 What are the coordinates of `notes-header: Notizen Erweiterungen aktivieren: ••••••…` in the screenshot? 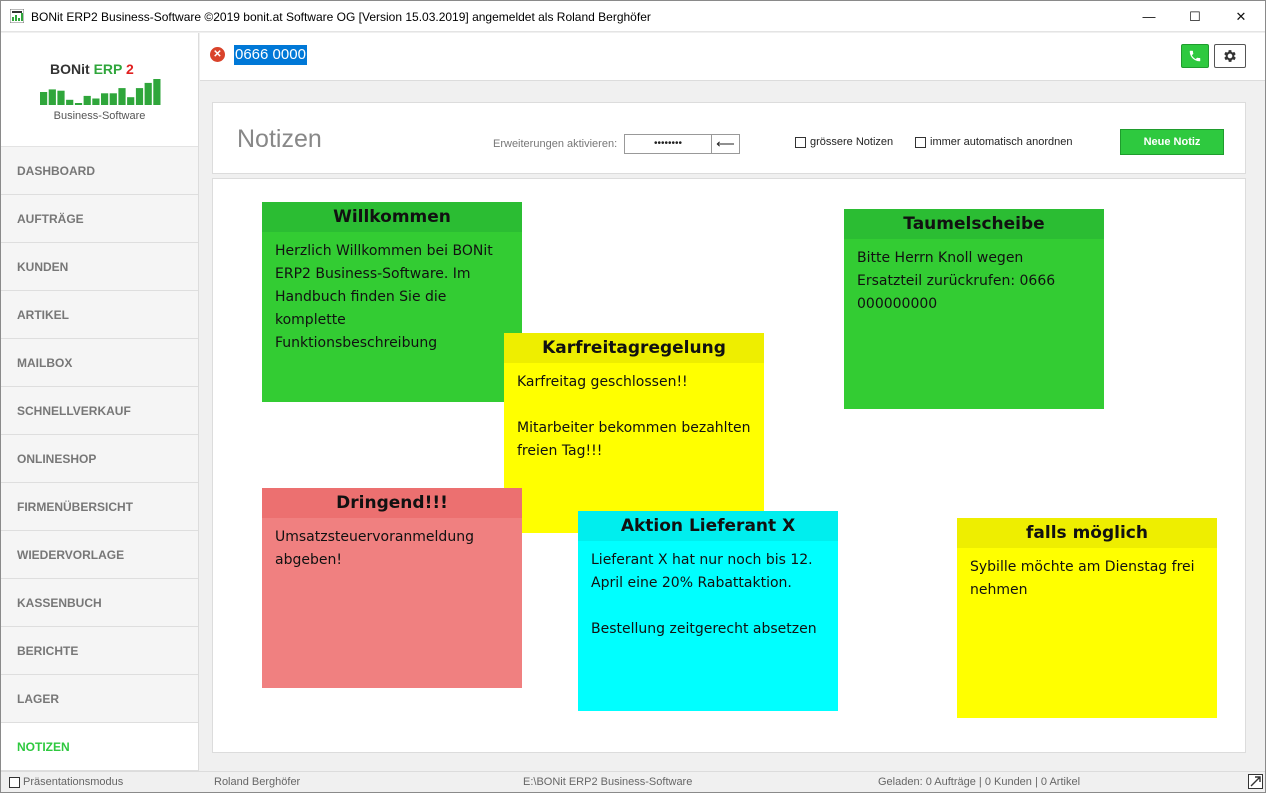 It's located at (729, 138).